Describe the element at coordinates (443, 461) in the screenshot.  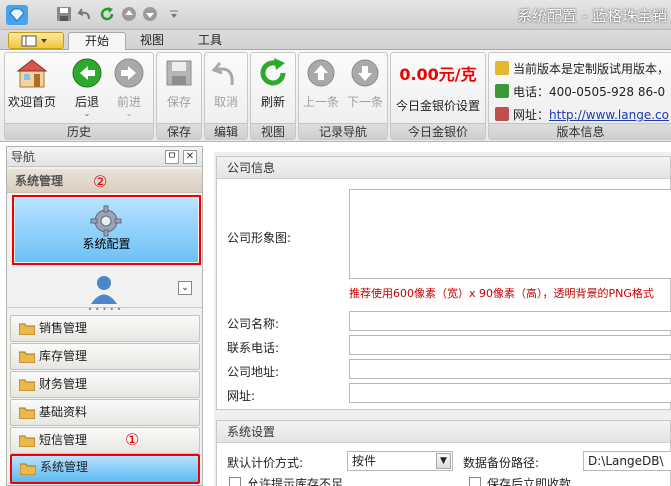
I see `chevron-down-icon: ▼` at that location.